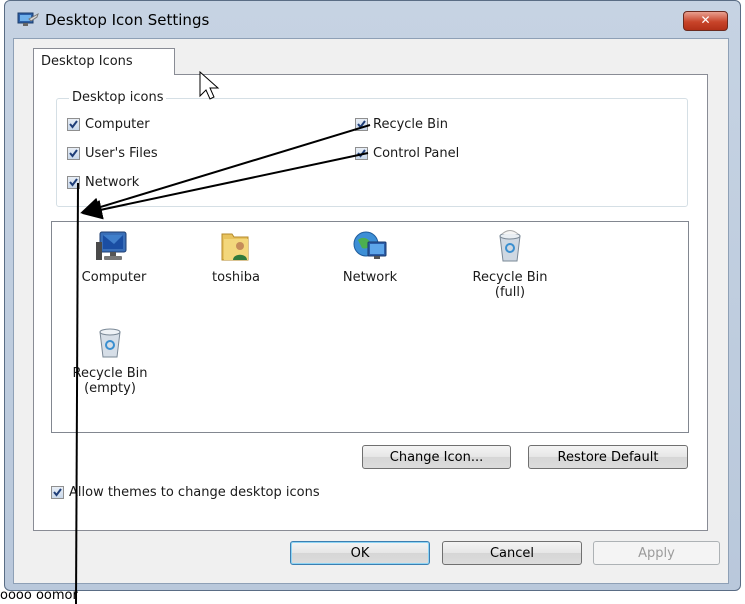  What do you see at coordinates (510, 246) in the screenshot?
I see `recycle-bin-full-icon` at bounding box center [510, 246].